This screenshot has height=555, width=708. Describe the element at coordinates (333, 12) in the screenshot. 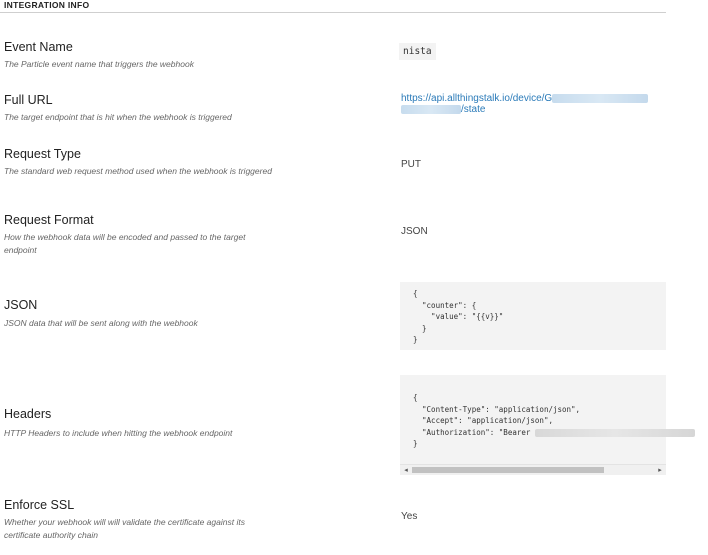

I see `section-divider` at that location.